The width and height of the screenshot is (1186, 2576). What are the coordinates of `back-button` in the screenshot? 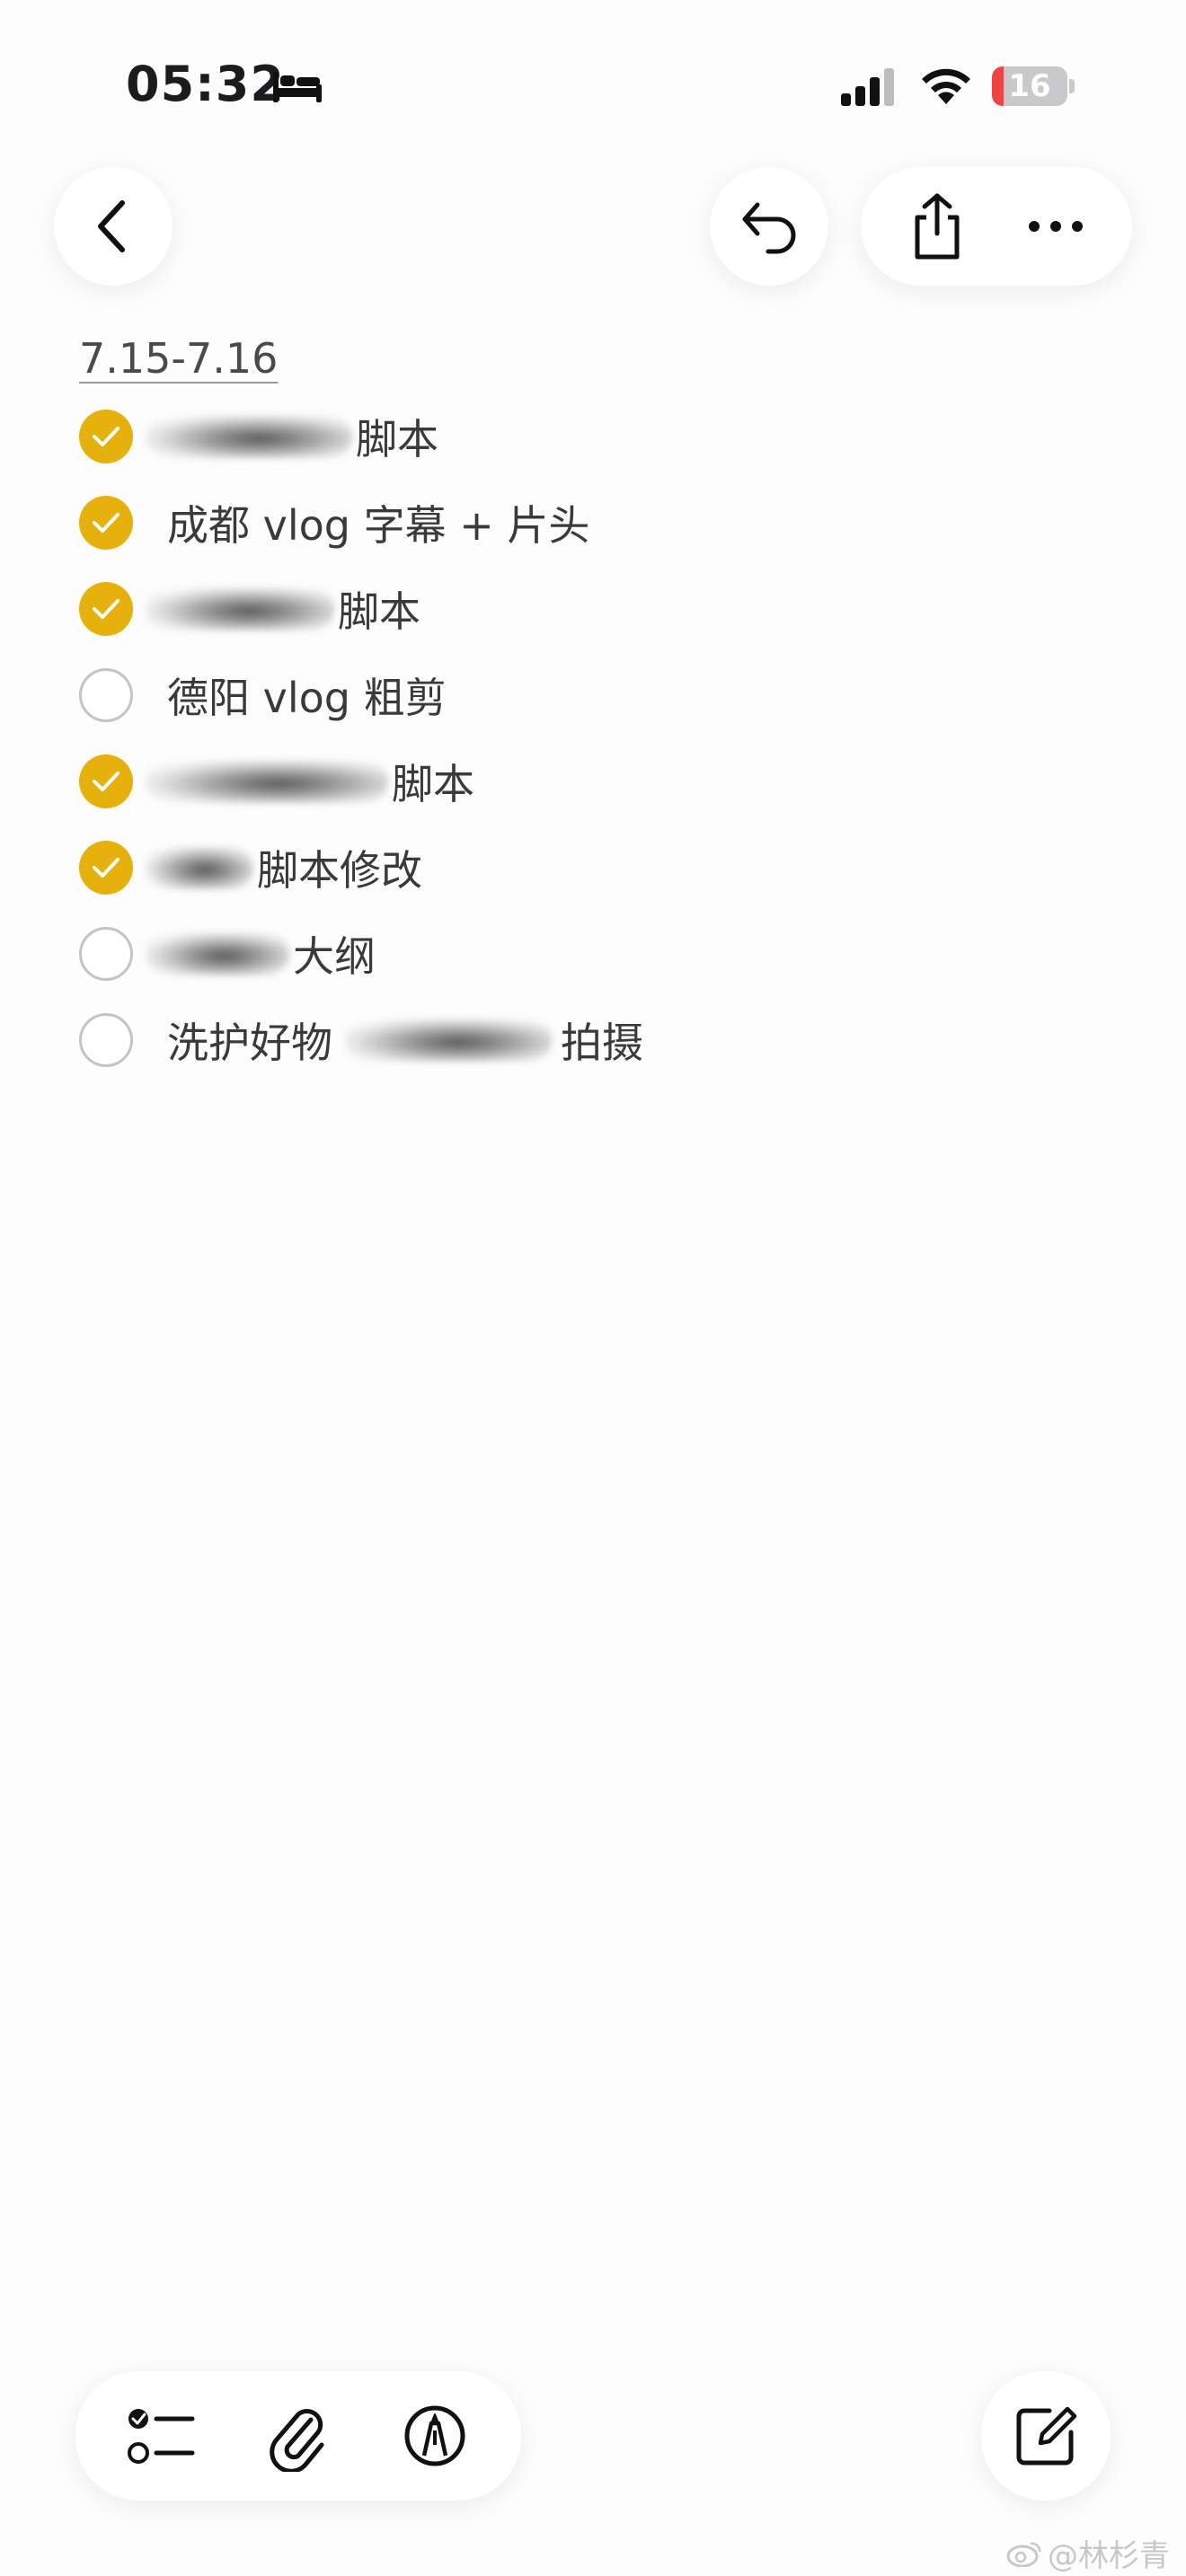 It's located at (113, 226).